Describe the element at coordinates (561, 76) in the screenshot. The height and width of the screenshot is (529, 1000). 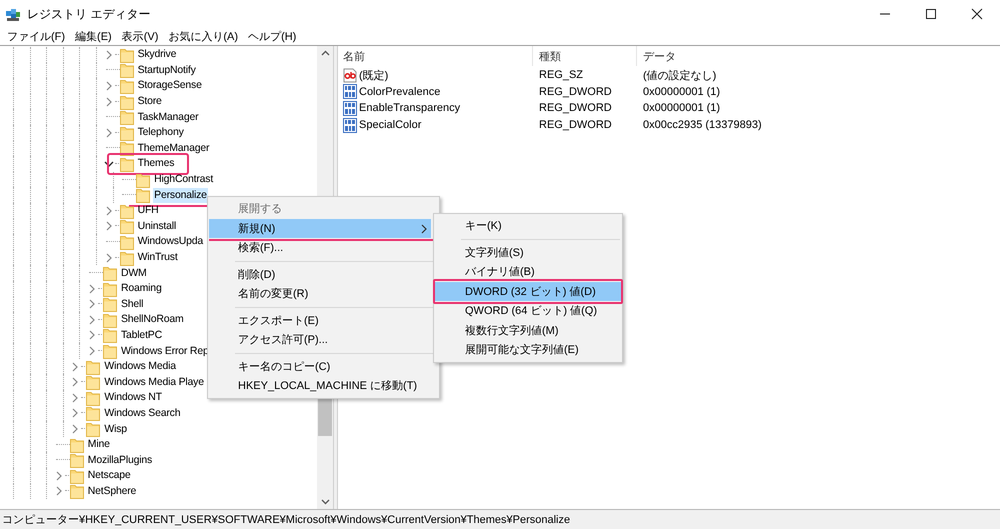
I see `value-type: REG_SZ` at that location.